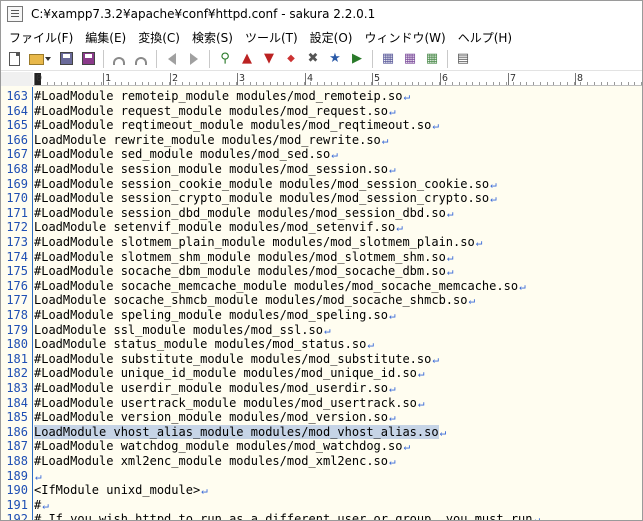  Describe the element at coordinates (159, 37) in the screenshot. I see `menu-convert: 変換(C)` at that location.